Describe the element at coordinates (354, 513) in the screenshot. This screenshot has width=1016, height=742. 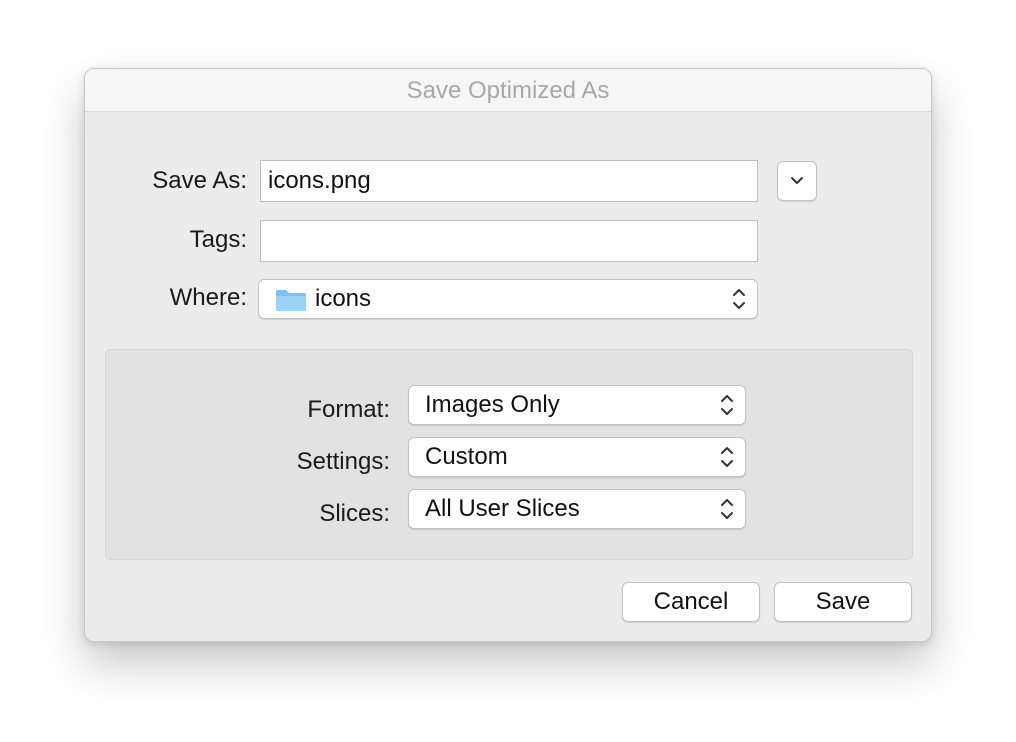
I see `slices-label: Slices:` at that location.